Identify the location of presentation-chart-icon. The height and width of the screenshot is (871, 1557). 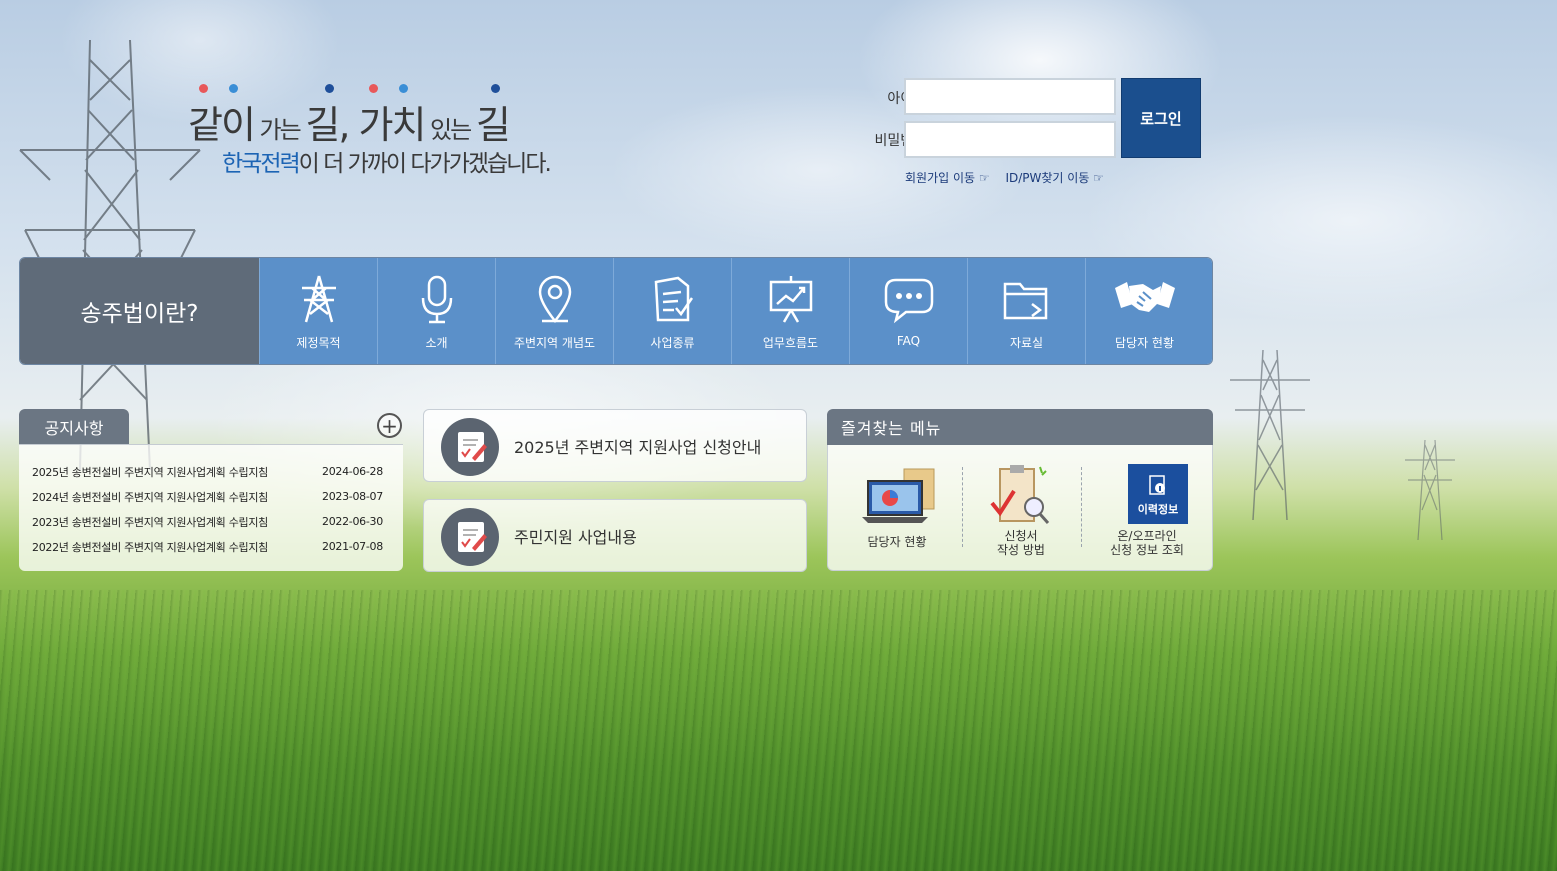
(791, 299).